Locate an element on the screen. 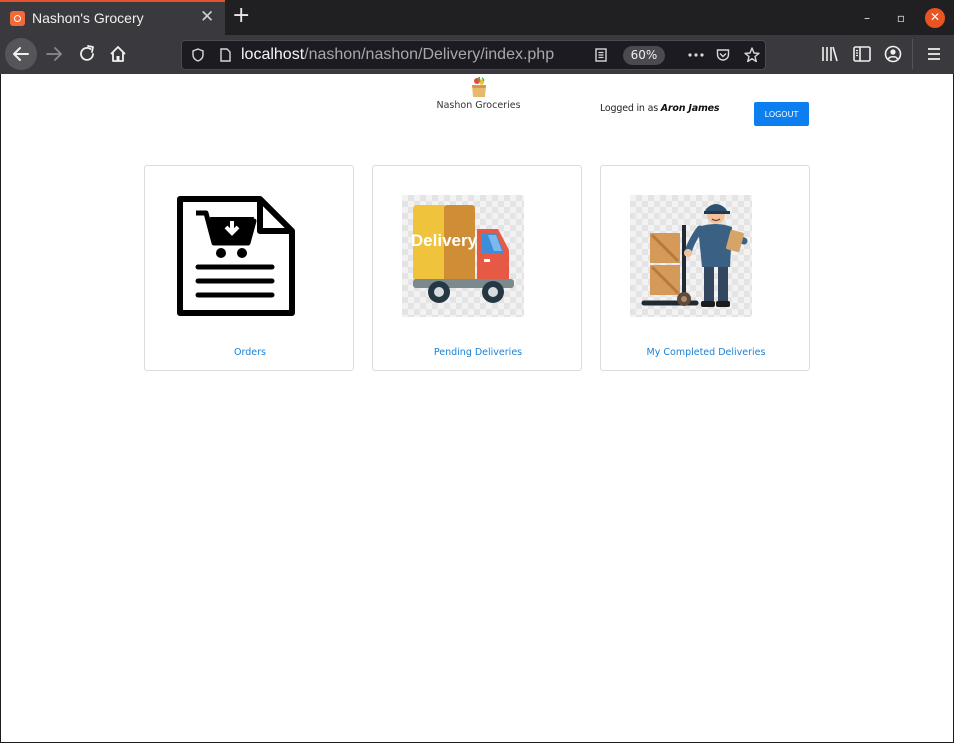  browser-tab: Nashon's Grocery ✕ is located at coordinates (112, 17).